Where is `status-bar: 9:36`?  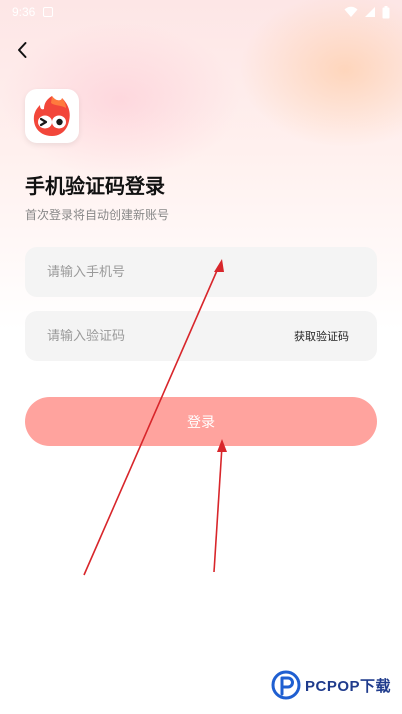 status-bar: 9:36 is located at coordinates (201, 12).